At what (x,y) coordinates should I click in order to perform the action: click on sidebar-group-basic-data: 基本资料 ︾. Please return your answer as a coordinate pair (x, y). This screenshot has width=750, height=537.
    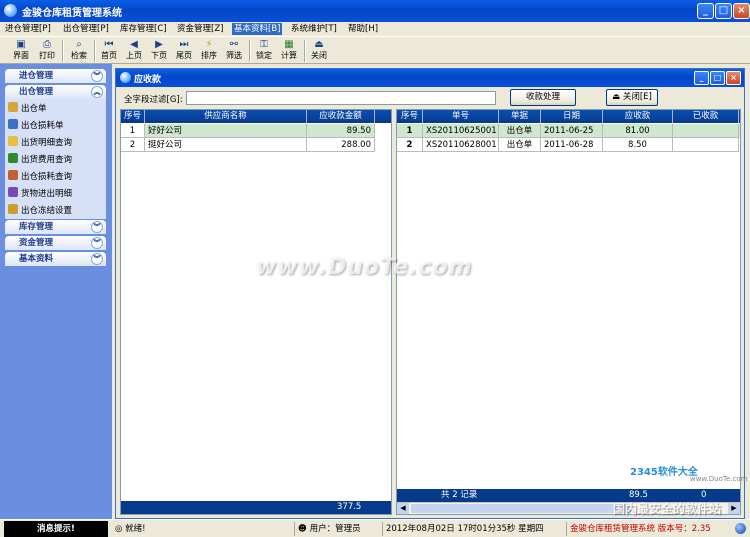
    Looking at the image, I should click on (55, 259).